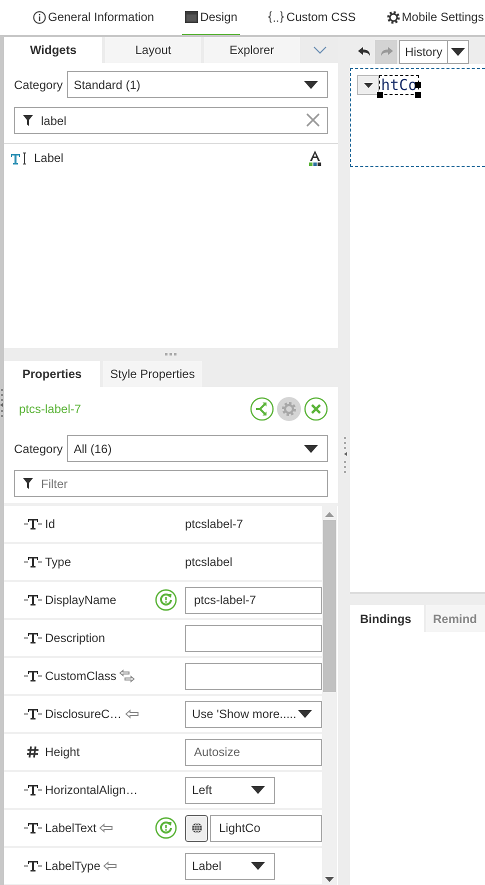 This screenshot has width=485, height=885. I want to click on scroll-up-icon, so click(329, 515).